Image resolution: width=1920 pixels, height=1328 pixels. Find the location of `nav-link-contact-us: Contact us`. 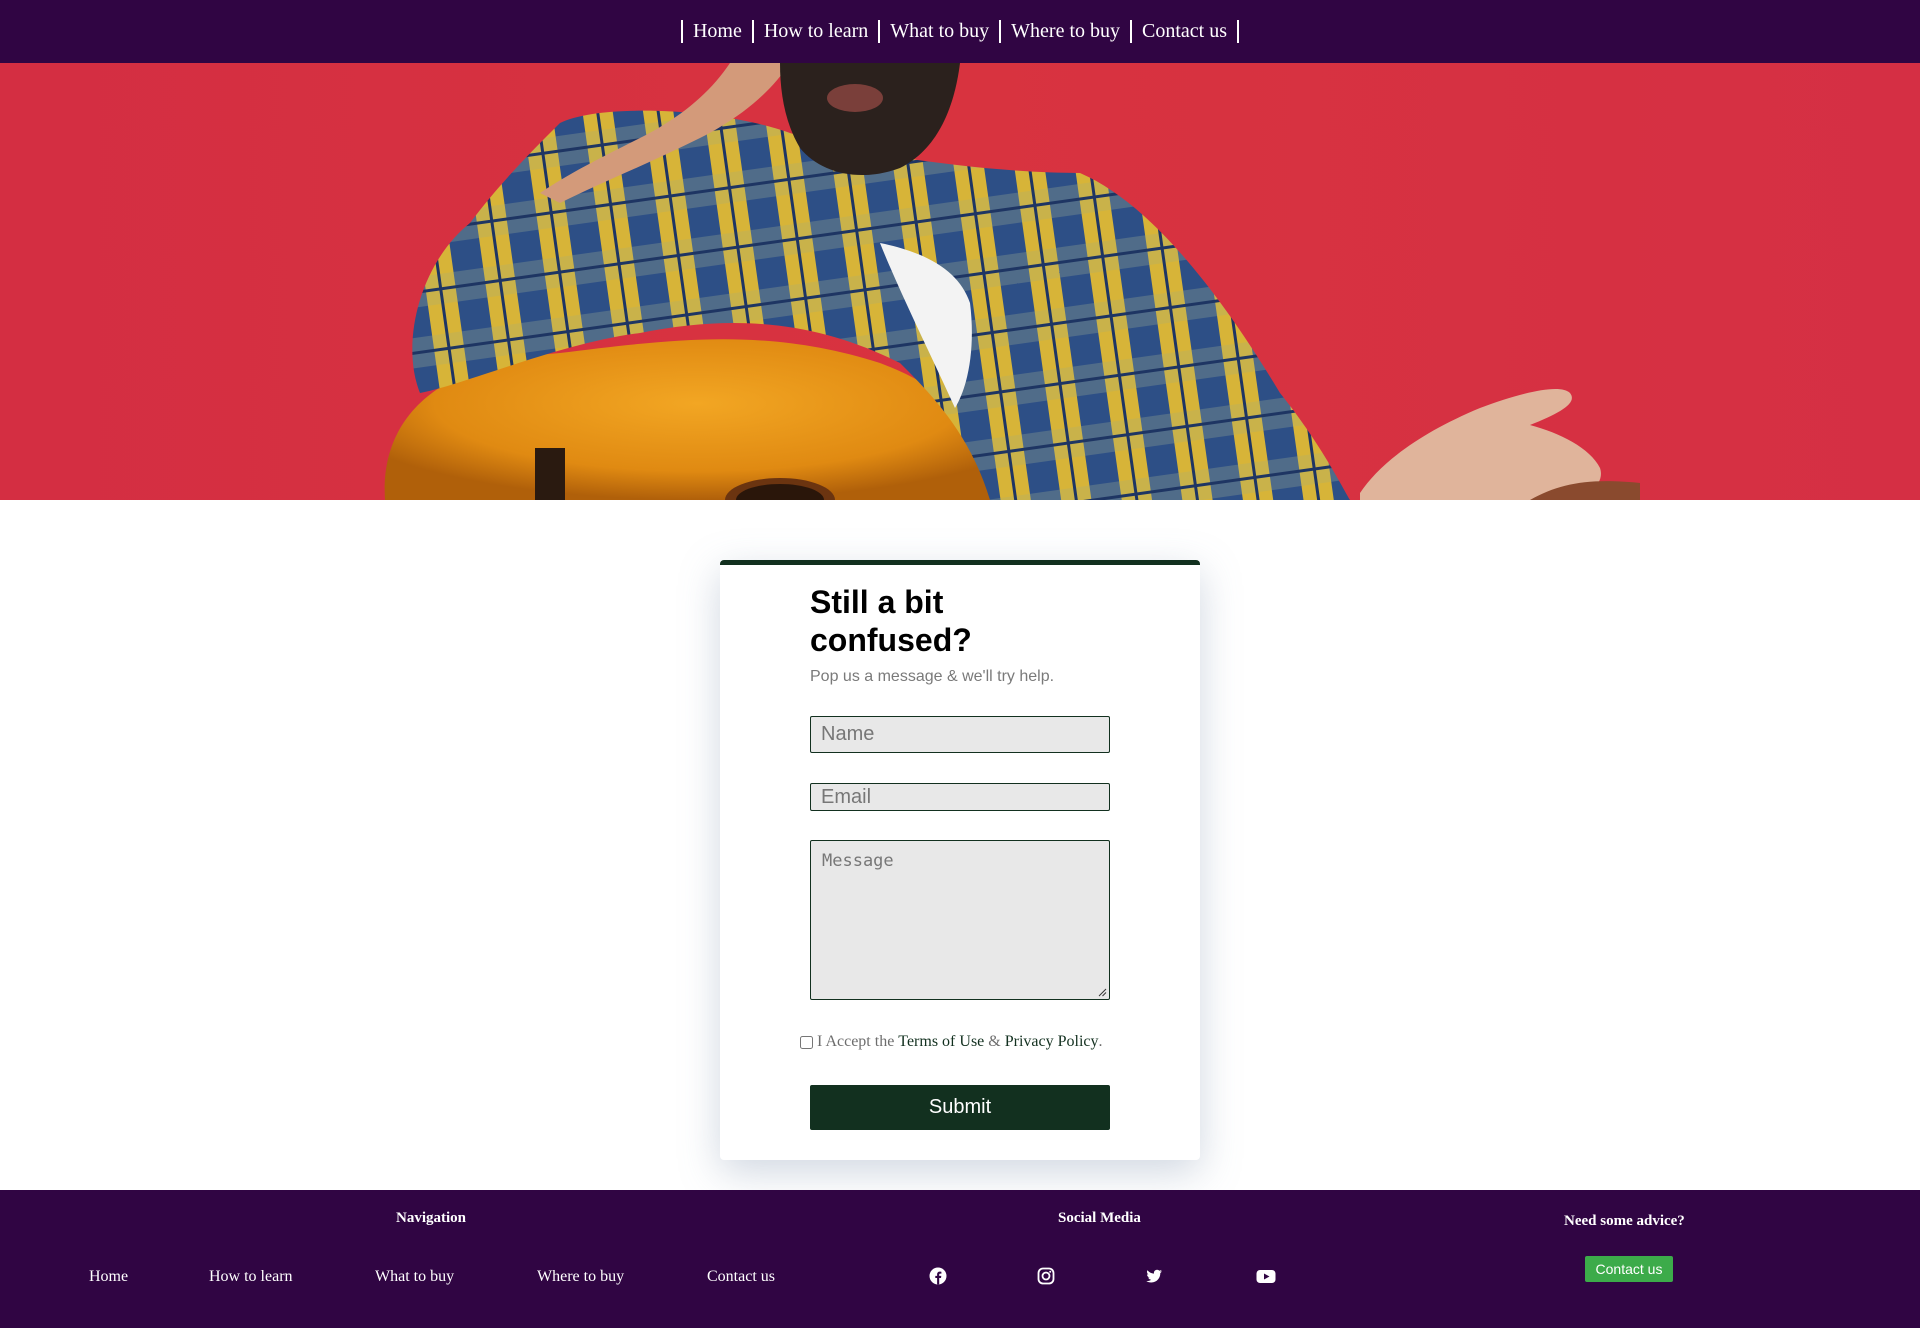

nav-link-contact-us: Contact us is located at coordinates (1184, 31).